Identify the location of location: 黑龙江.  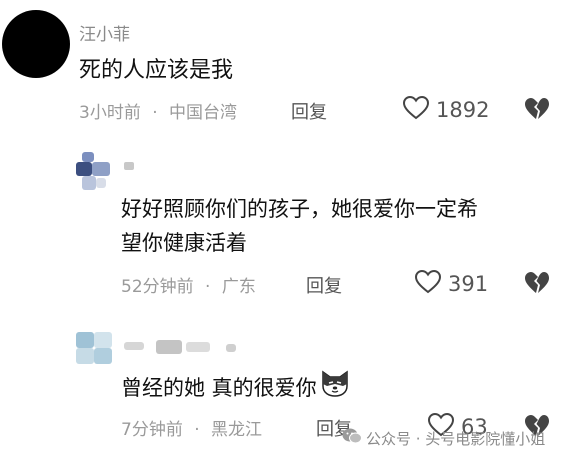
(237, 430).